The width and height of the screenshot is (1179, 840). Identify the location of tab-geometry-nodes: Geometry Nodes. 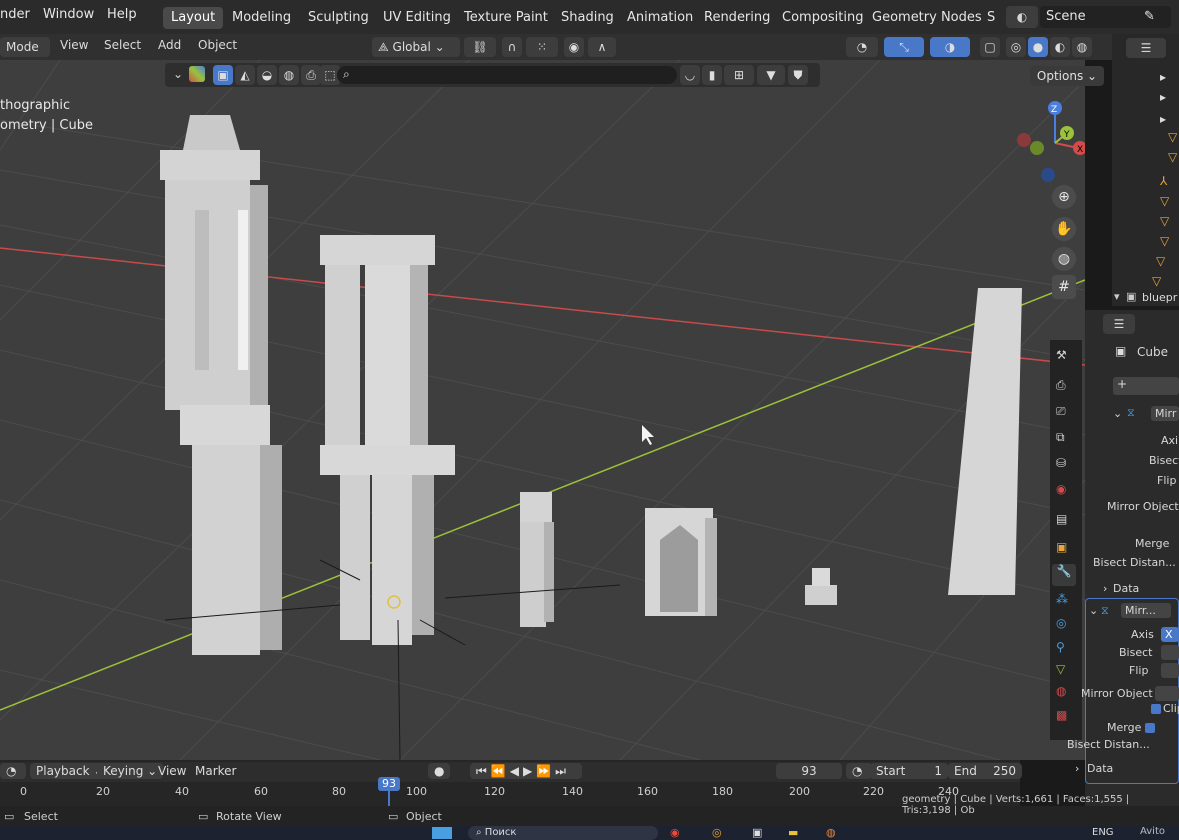
(927, 18).